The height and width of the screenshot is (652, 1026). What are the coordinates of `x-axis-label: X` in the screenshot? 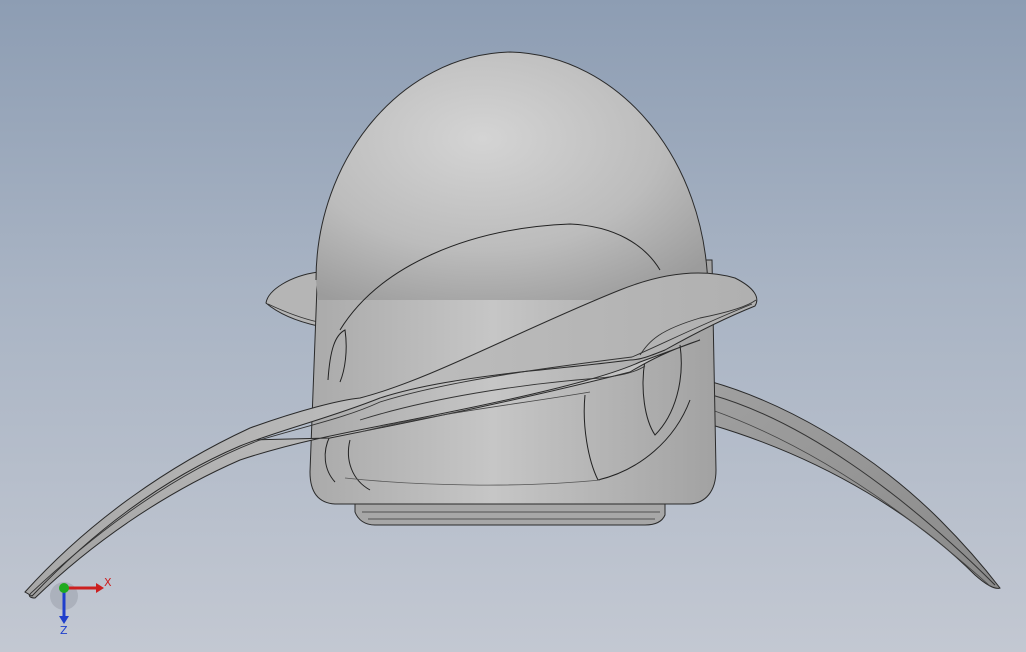 It's located at (108, 582).